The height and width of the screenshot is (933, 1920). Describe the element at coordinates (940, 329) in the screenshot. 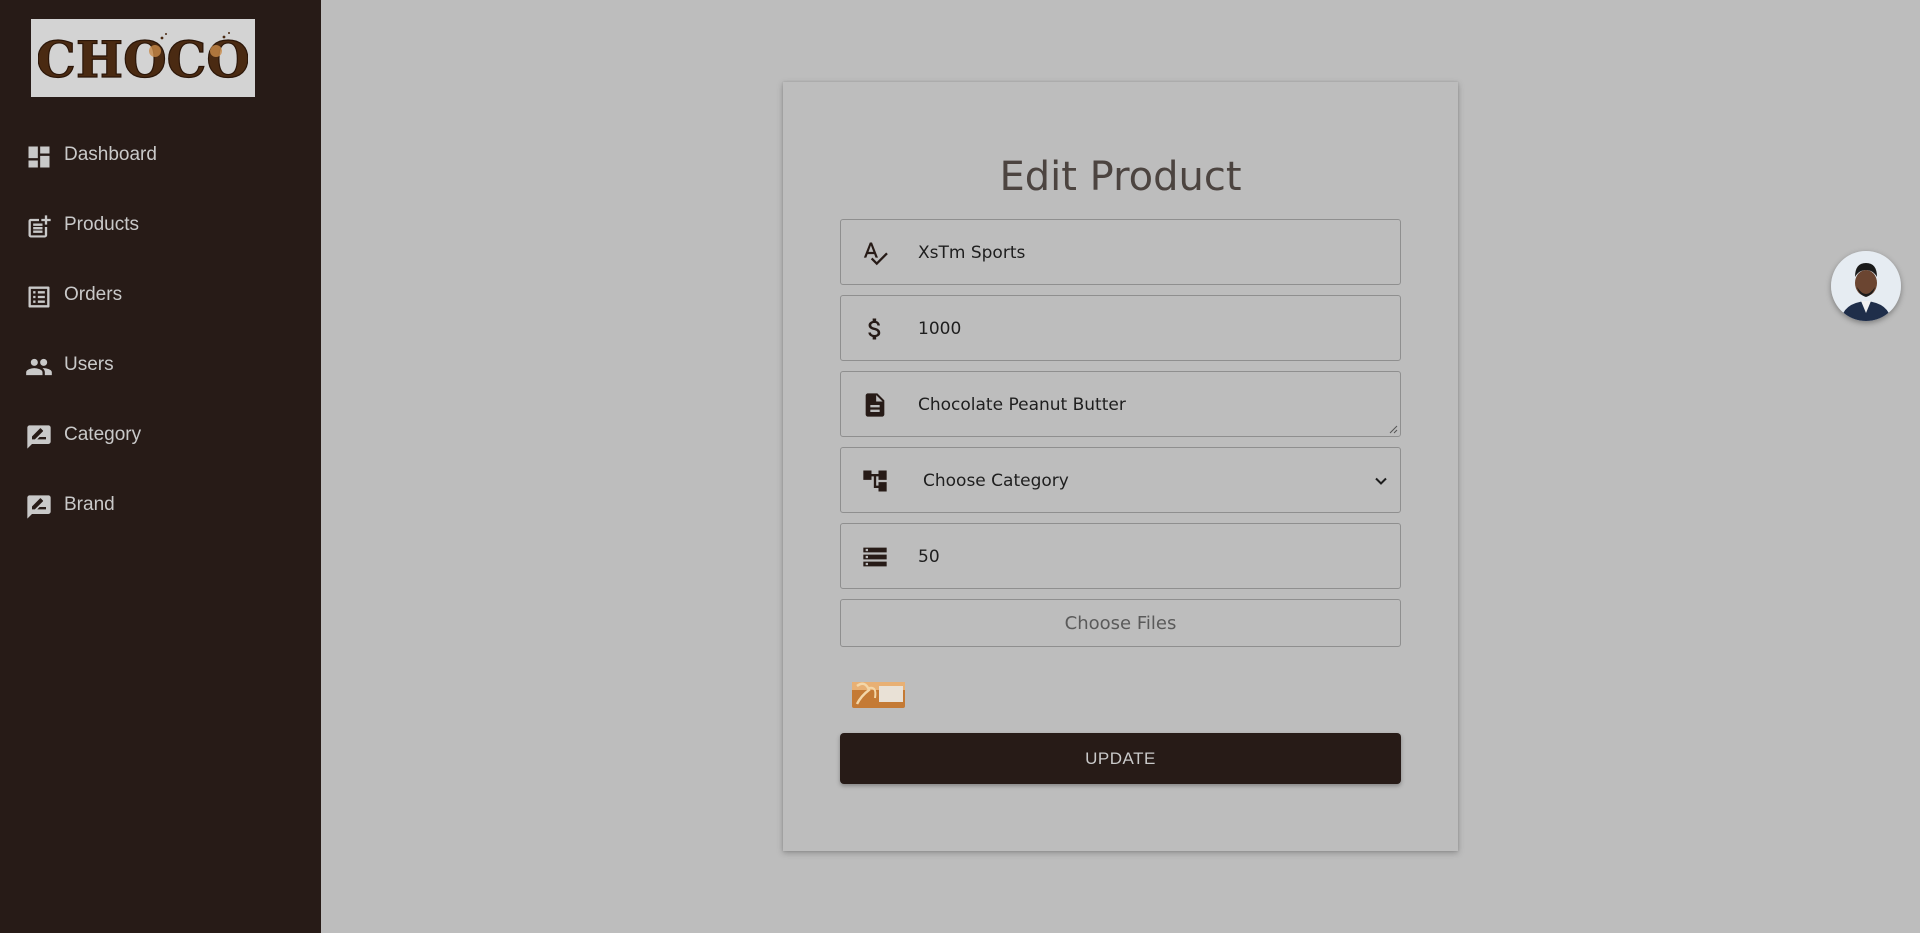

I see `product-price-value: 1000` at that location.